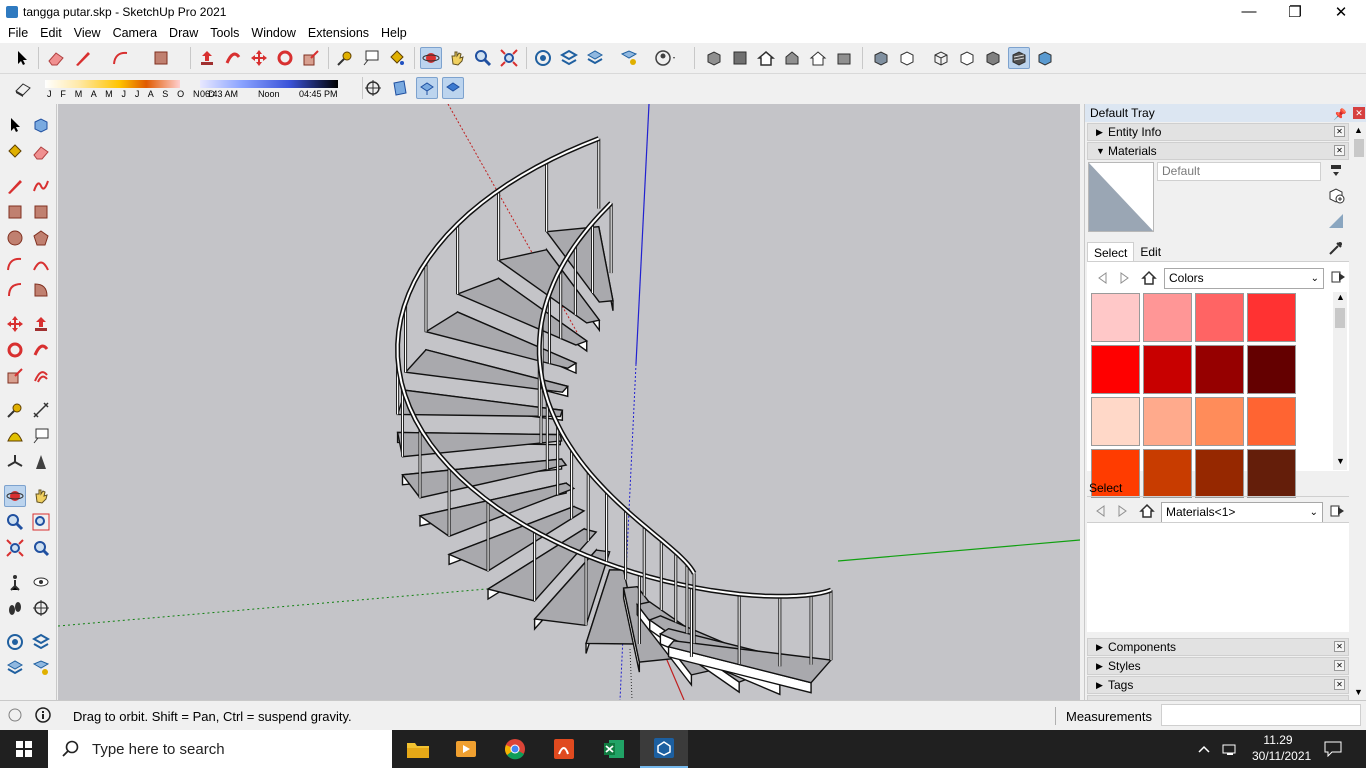  I want to click on acrobat-icon, so click(564, 749).